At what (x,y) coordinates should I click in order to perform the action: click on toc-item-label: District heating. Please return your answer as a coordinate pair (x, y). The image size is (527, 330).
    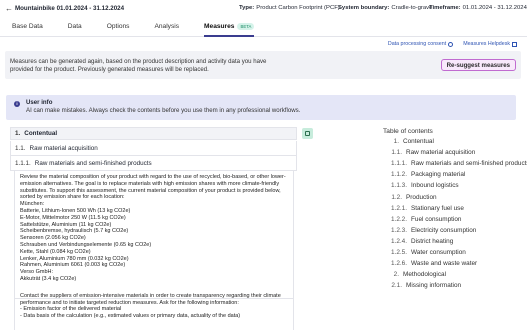
    Looking at the image, I should click on (432, 241).